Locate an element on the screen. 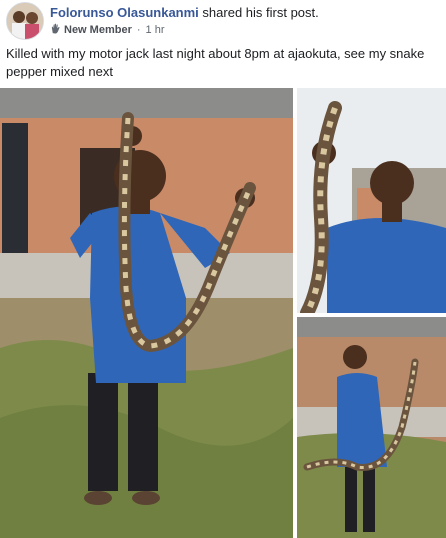 The height and width of the screenshot is (538, 446). post-meta: New Member · 1 hr is located at coordinates (107, 30).